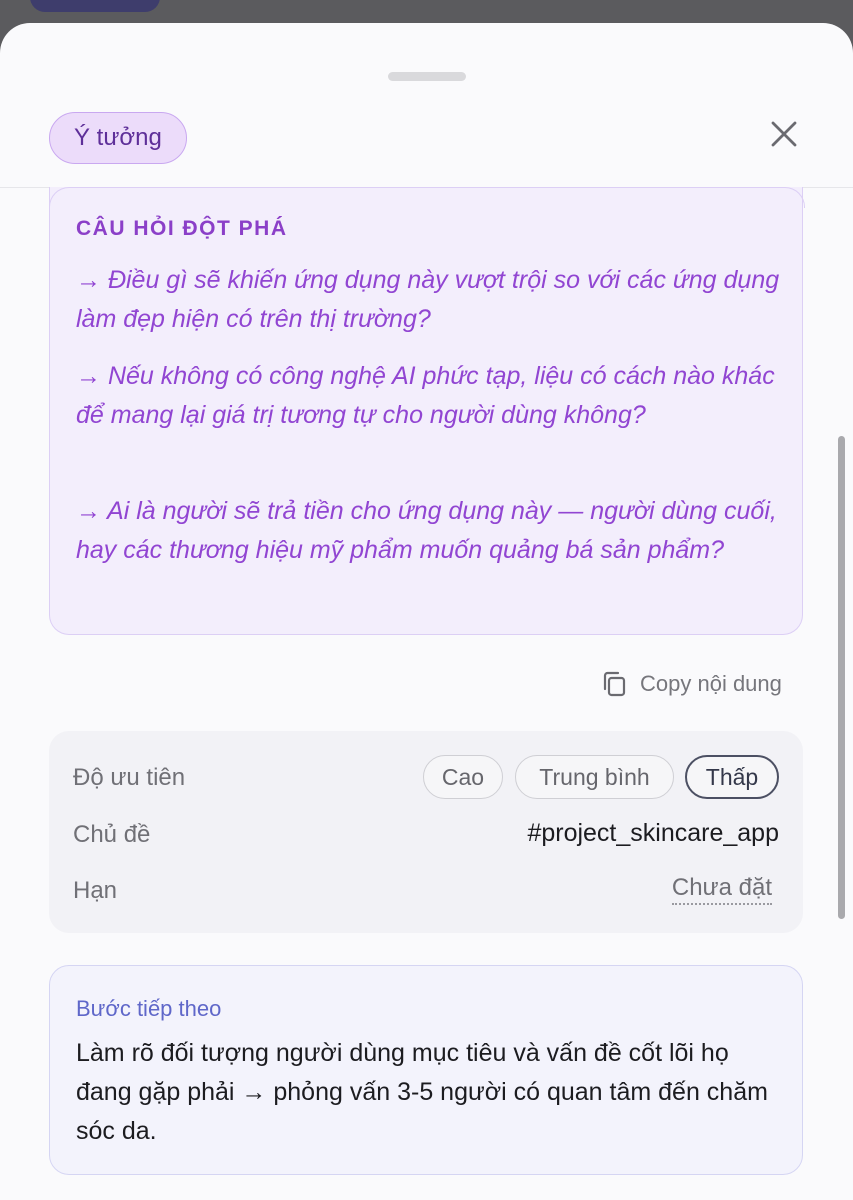  What do you see at coordinates (841, 677) in the screenshot?
I see `scrollbar-thumb` at bounding box center [841, 677].